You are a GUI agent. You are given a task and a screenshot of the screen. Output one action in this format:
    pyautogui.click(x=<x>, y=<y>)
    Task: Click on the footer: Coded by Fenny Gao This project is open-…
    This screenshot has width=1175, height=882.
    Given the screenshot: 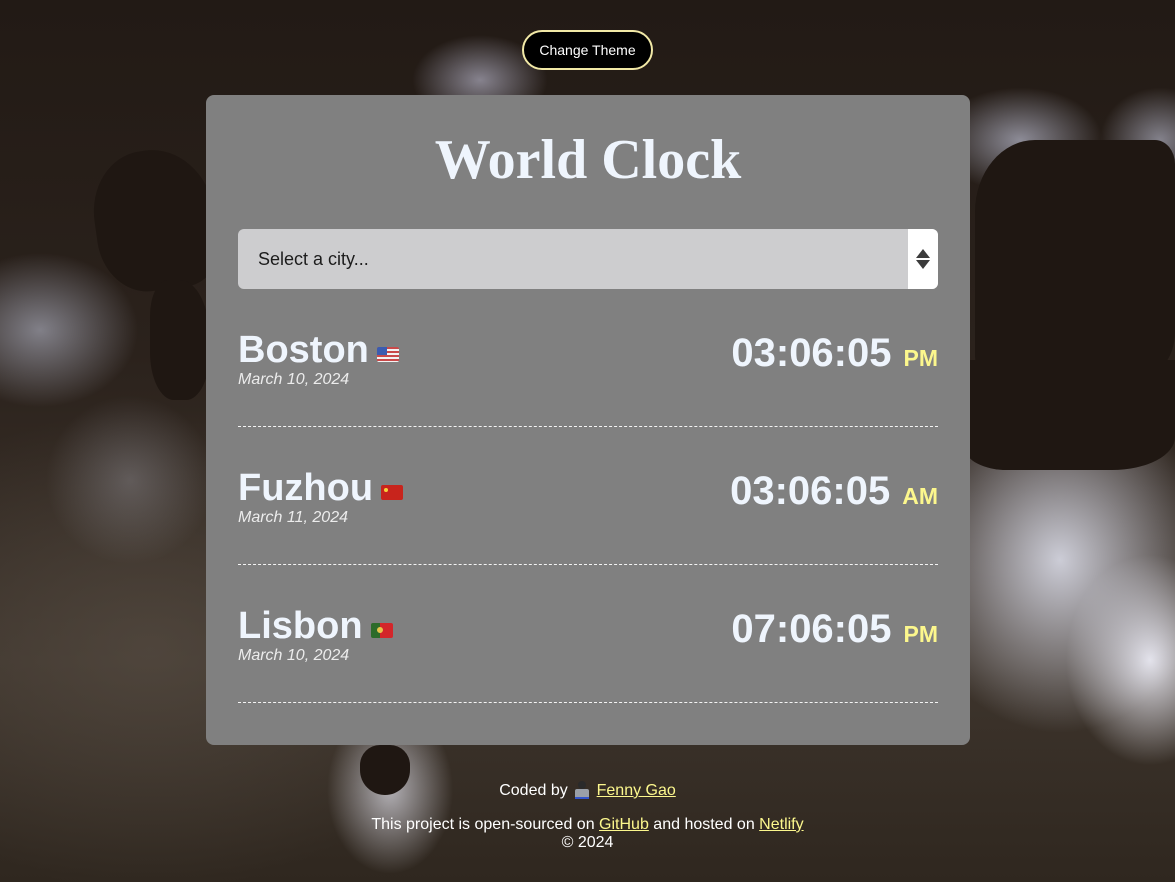 What is the action you would take?
    pyautogui.click(x=587, y=816)
    